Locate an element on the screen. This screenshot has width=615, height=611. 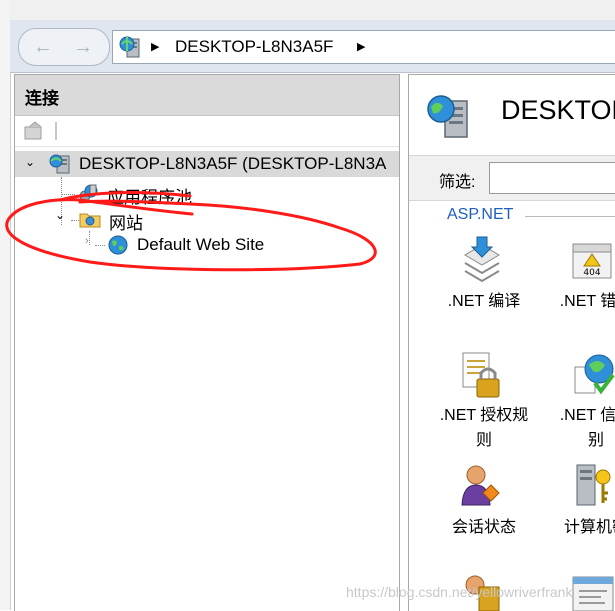
watermark-text: https://blog.csdn.net/yellowriverfrank is located at coordinates (459, 592).